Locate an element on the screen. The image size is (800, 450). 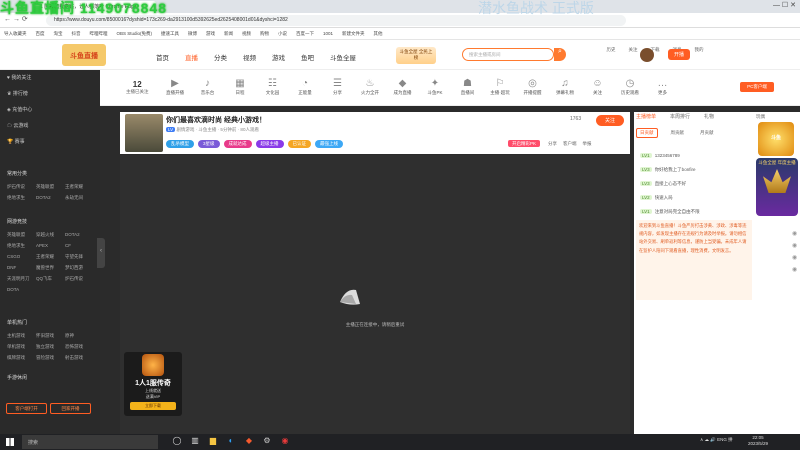
category-item: ☺ 关注 is located at coordinates (598, 87).